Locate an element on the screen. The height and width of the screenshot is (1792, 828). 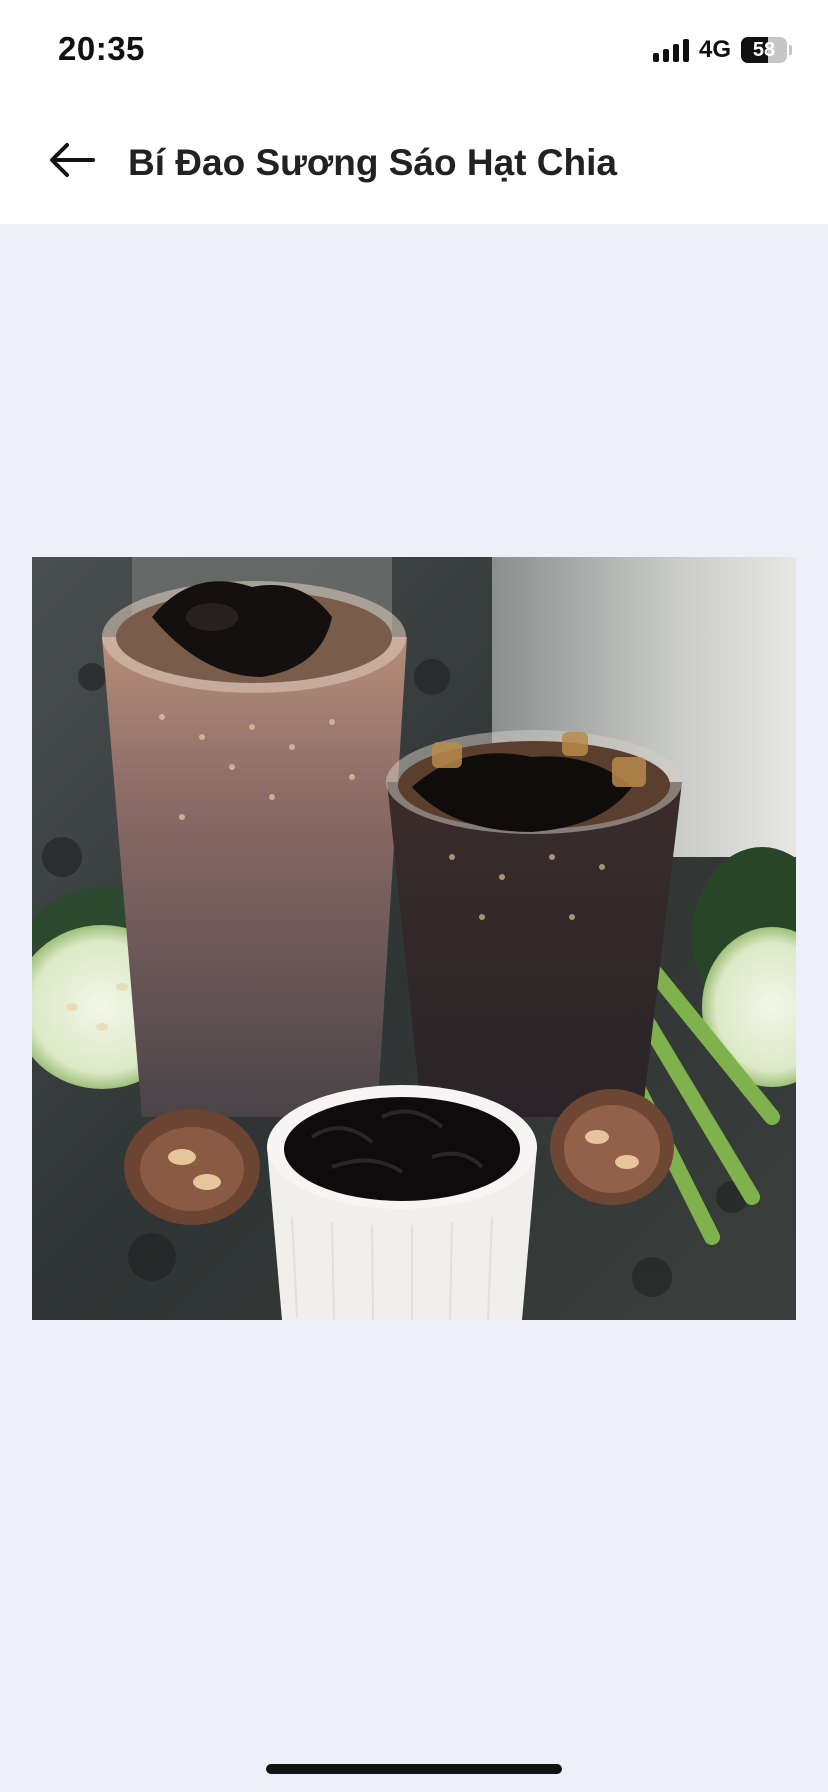
status-indicators: 4G 58 is located at coordinates (722, 50).